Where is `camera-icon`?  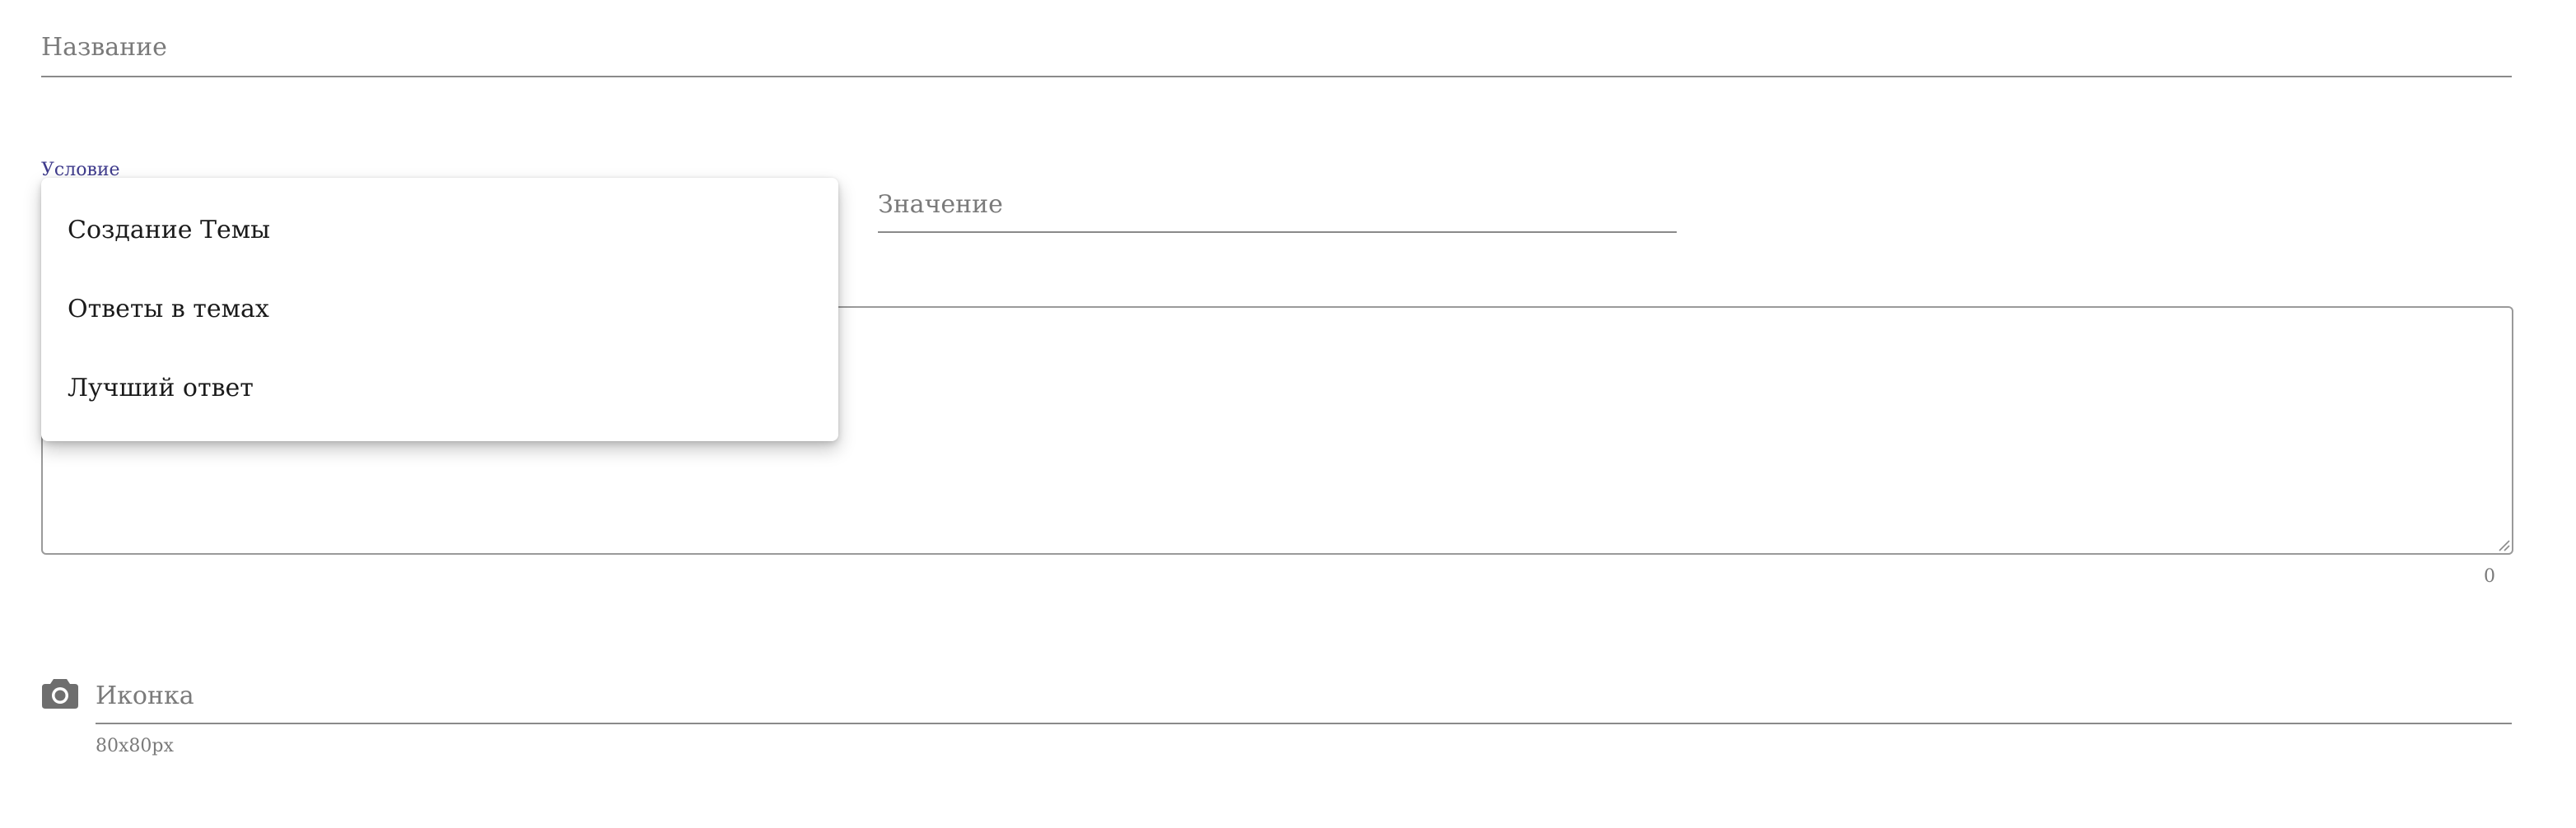 camera-icon is located at coordinates (60, 693).